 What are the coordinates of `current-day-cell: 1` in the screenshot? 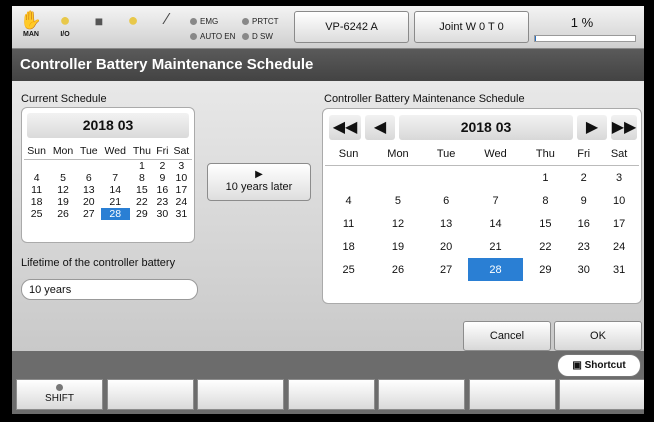 It's located at (142, 166).